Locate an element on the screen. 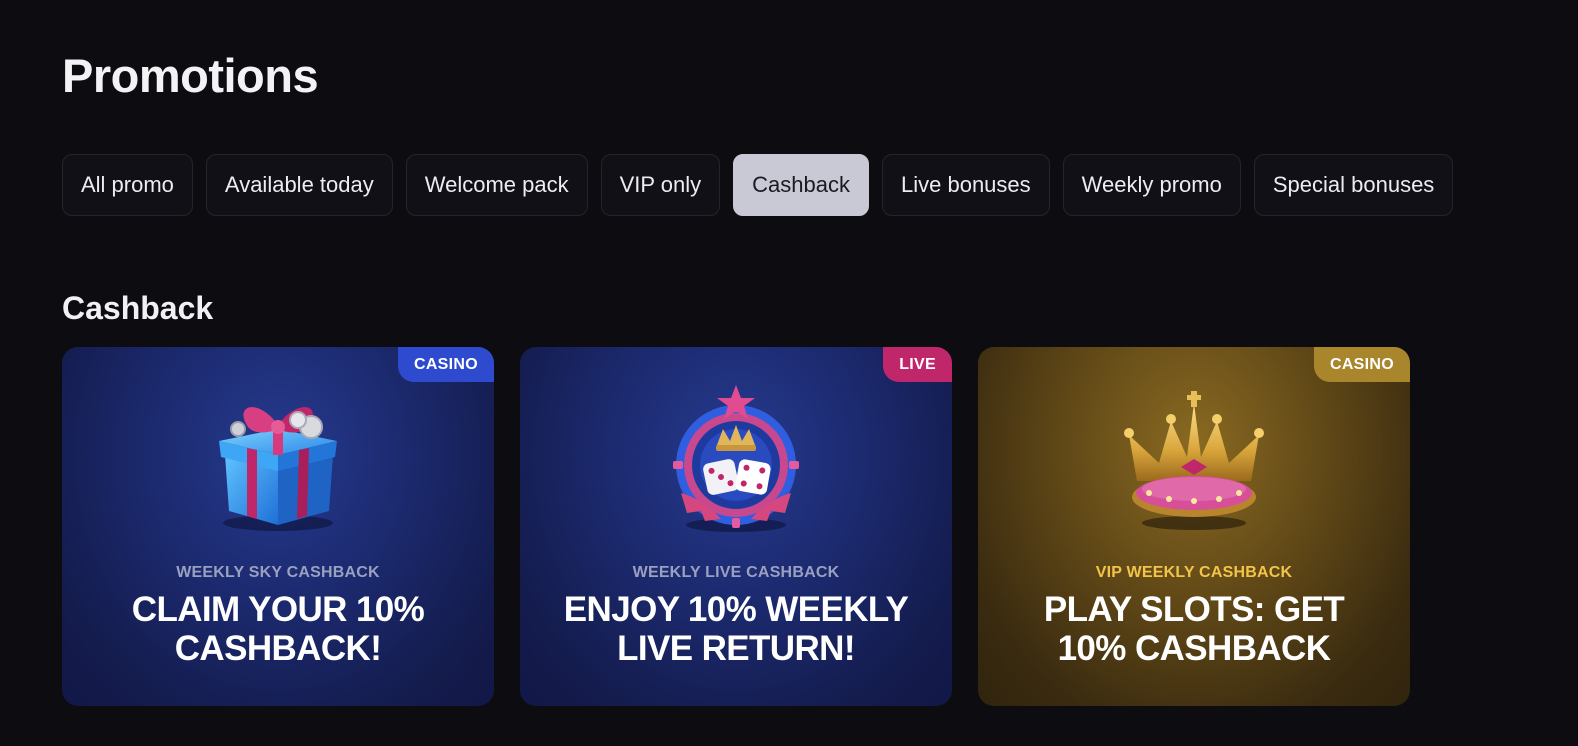  dice-crown-emblem-icon is located at coordinates (736, 458).